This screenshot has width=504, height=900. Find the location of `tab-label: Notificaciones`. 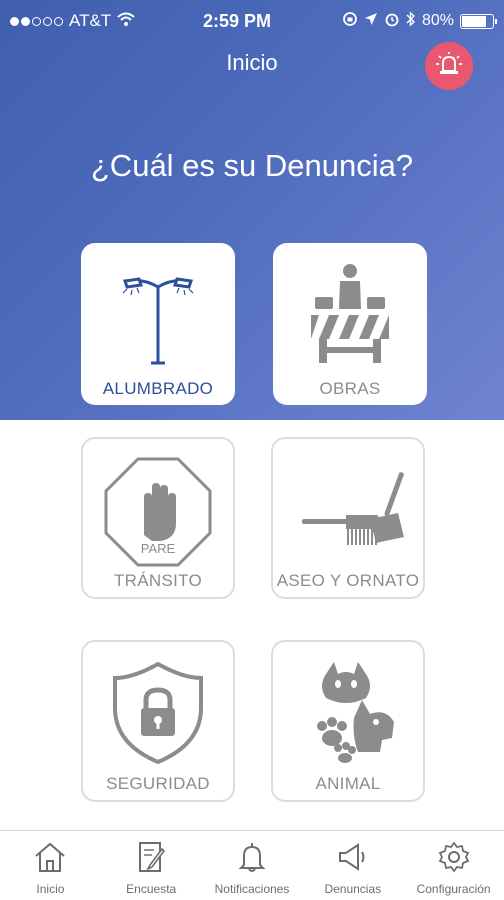

tab-label: Notificaciones is located at coordinates (252, 889).